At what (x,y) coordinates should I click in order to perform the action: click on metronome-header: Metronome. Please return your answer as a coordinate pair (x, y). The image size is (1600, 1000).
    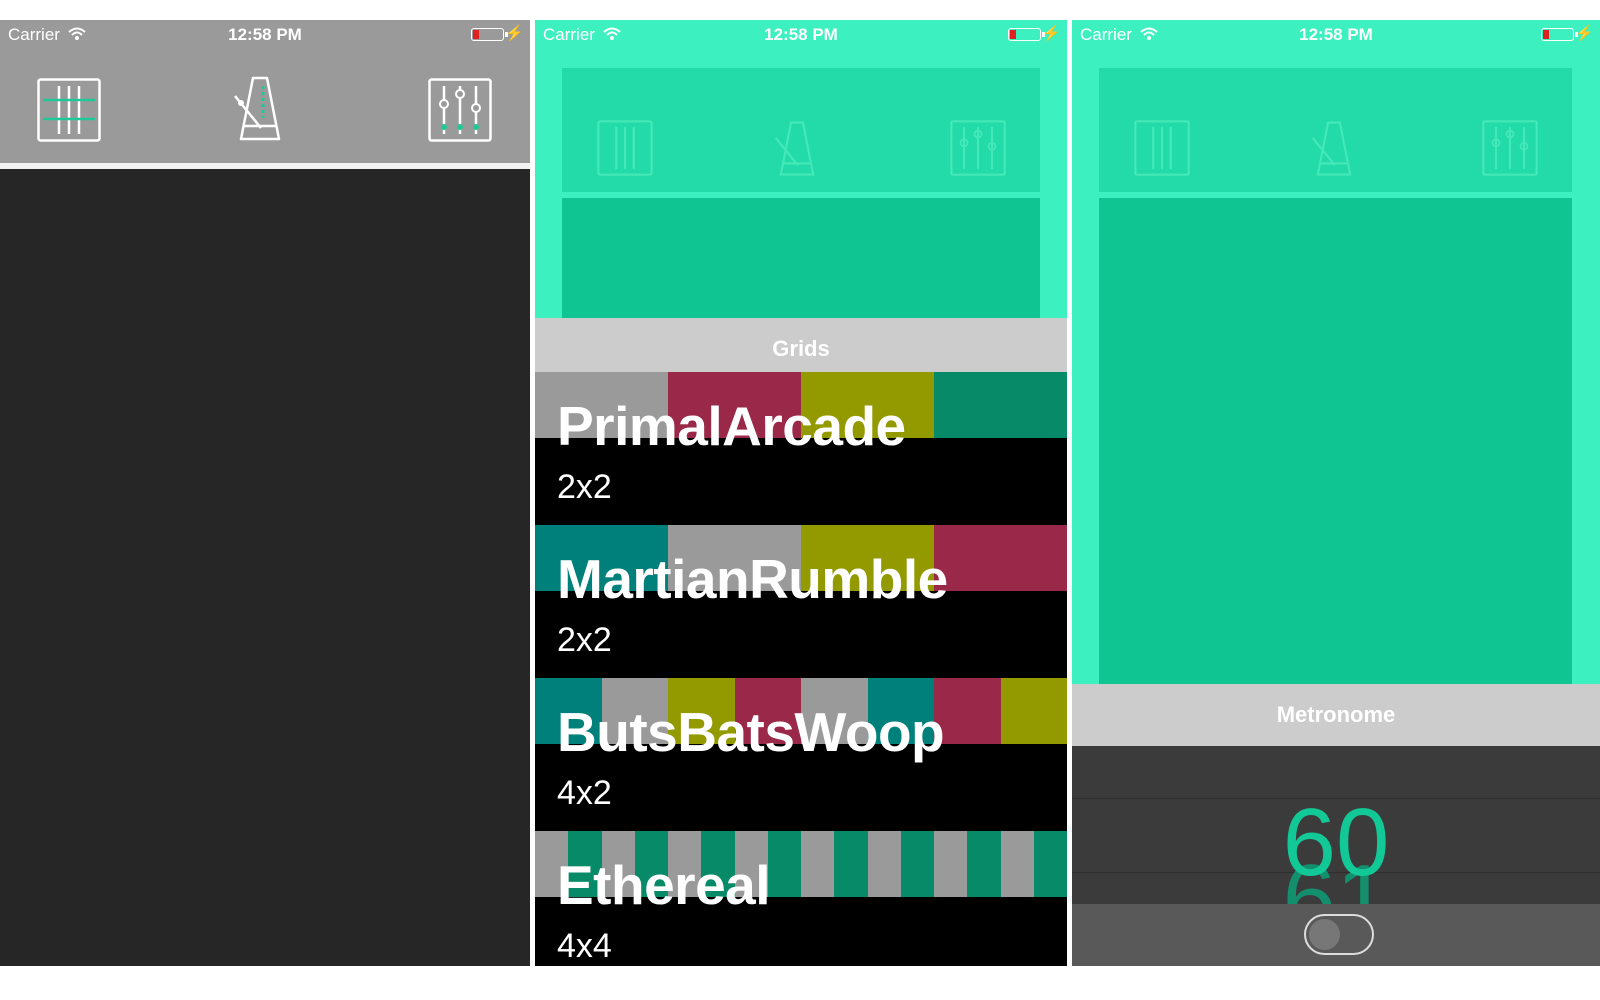
    Looking at the image, I should click on (1336, 715).